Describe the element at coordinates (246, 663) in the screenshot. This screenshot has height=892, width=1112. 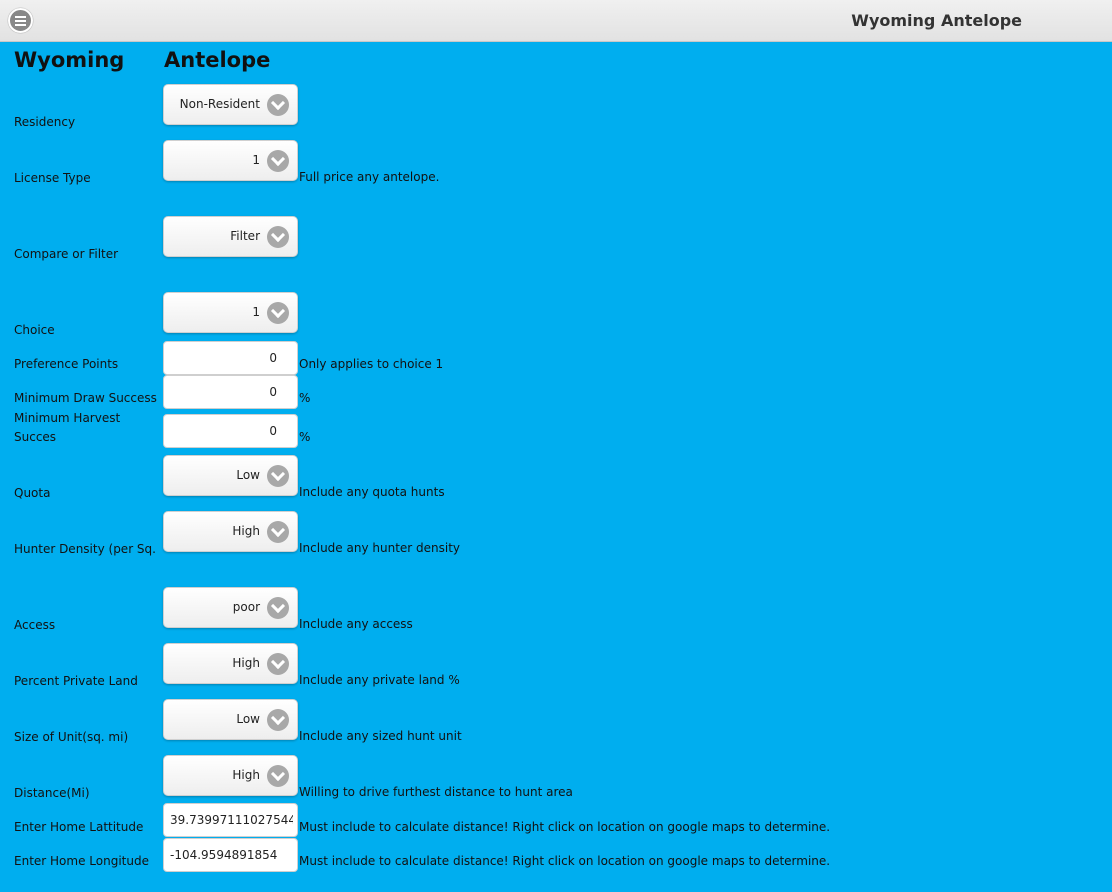
I see `private-land-value: High` at that location.